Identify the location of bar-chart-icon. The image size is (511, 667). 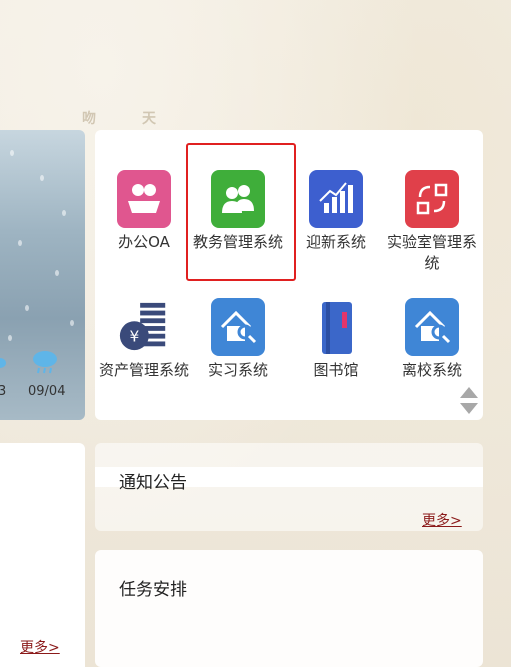
(336, 199).